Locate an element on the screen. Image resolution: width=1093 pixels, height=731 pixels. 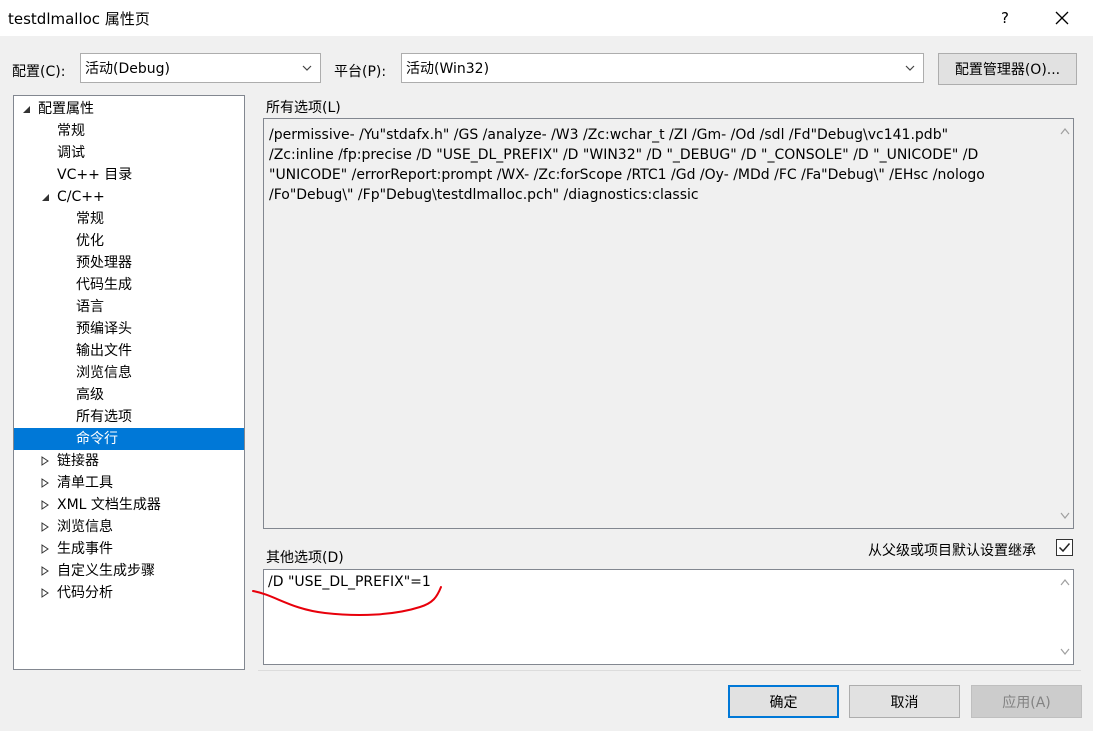
tree-item-code-analysis: 代码分析 is located at coordinates (129, 593).